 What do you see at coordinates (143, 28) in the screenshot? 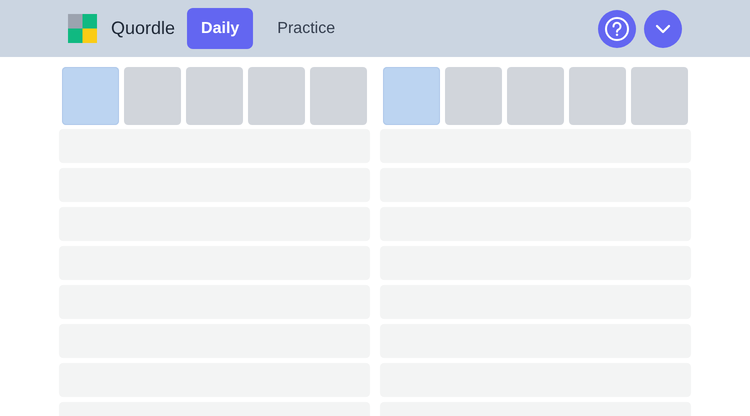
I see `brand-name: Quordle` at bounding box center [143, 28].